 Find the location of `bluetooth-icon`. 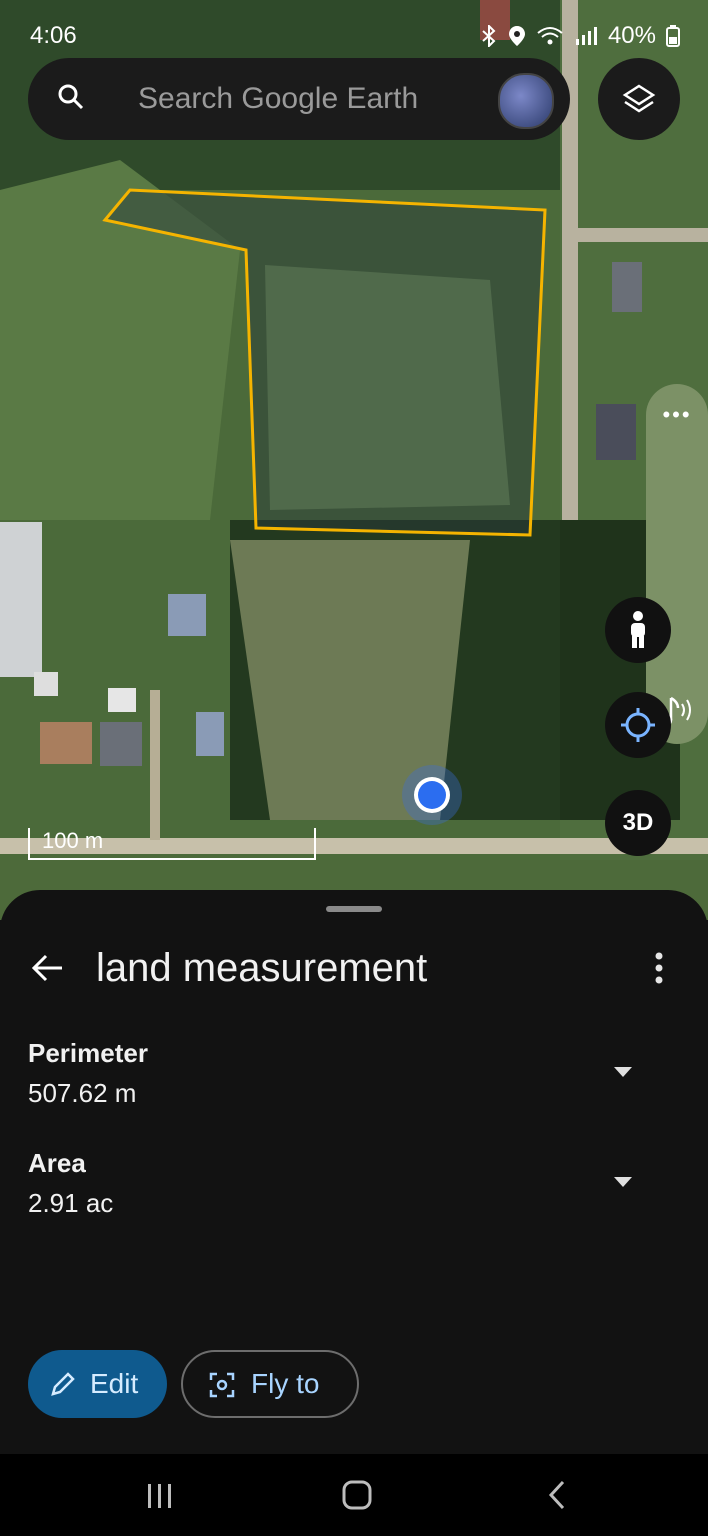

bluetooth-icon is located at coordinates (489, 36).